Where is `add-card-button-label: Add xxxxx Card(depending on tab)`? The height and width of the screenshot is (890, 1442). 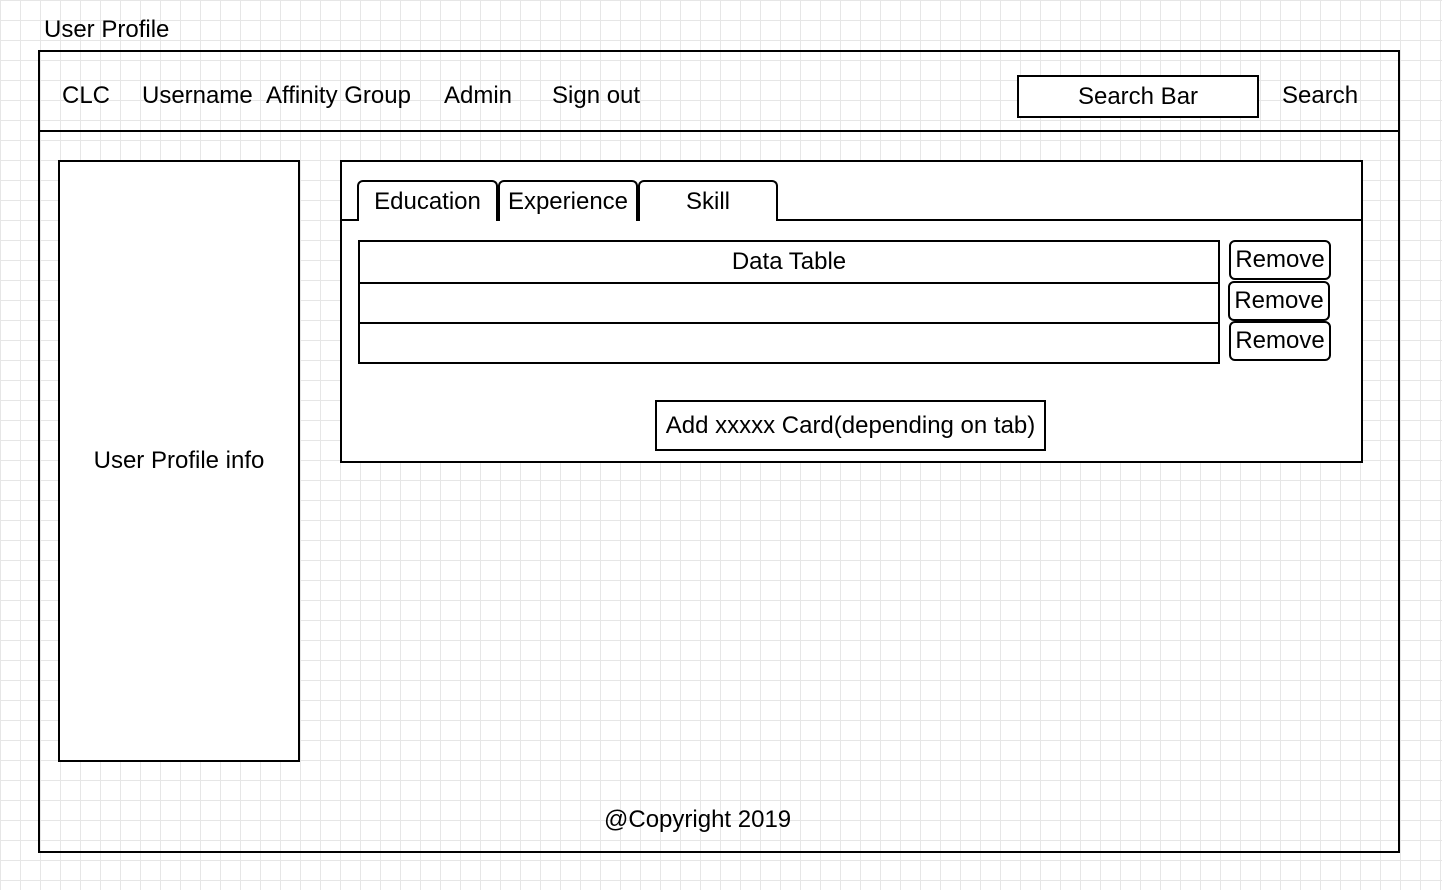
add-card-button-label: Add xxxxx Card(depending on tab) is located at coordinates (850, 425).